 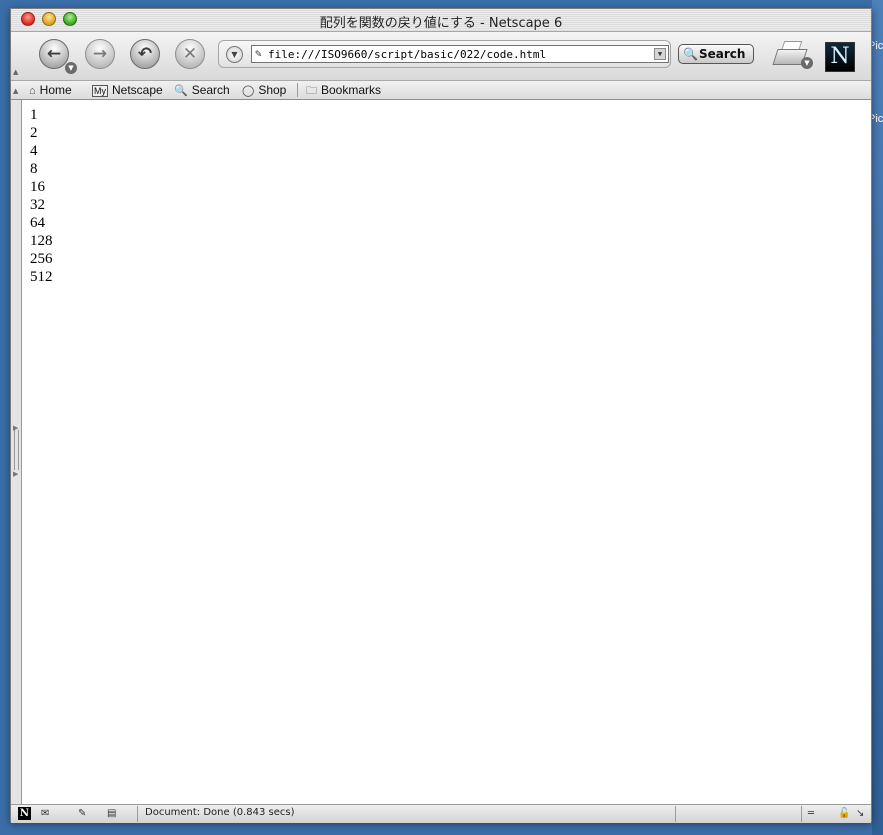 I want to click on bookmark-label: Search, so click(x=210, y=90).